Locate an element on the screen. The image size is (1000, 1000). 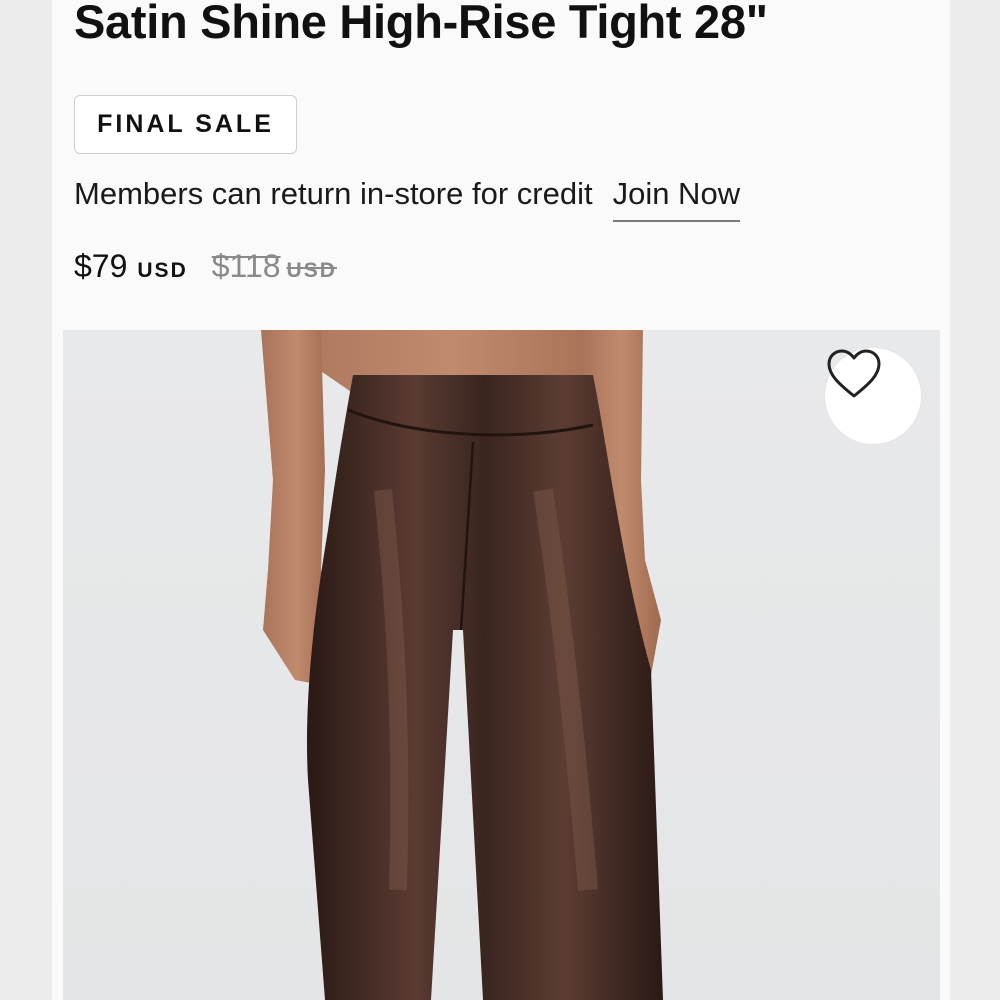
final-sale-badge: FINAL SALE is located at coordinates (185, 124).